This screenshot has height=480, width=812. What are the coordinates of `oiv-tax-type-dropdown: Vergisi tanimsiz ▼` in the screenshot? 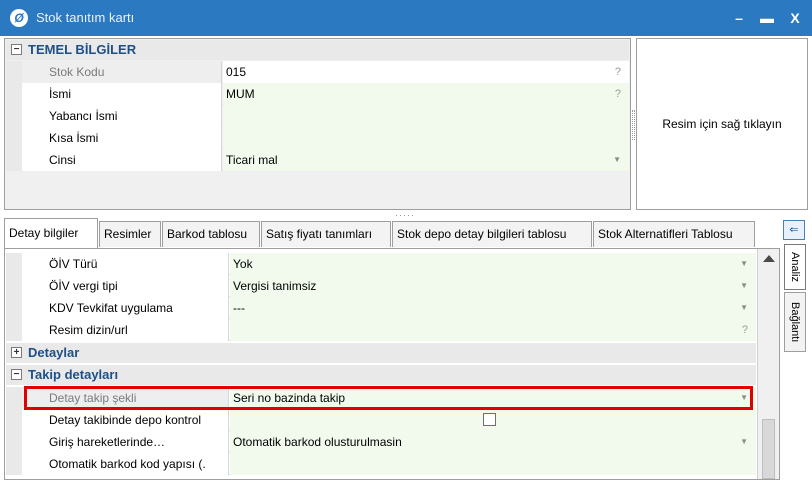 It's located at (493, 286).